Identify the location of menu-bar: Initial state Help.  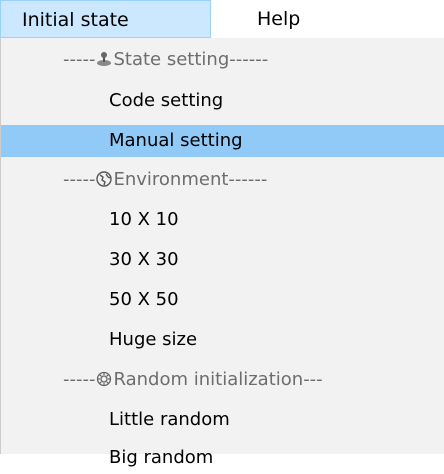
(222, 19).